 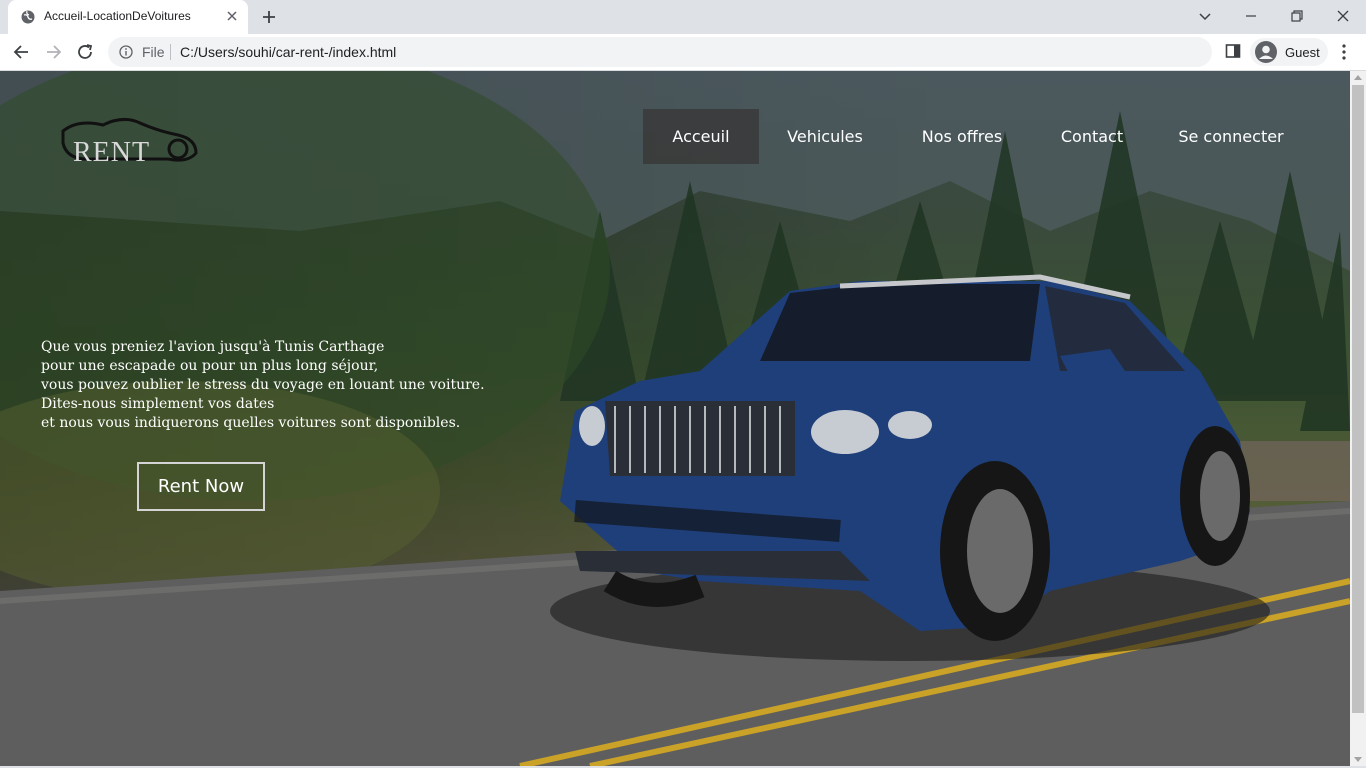 What do you see at coordinates (825, 136) in the screenshot?
I see `nav-item-vehicules: Vehicules` at bounding box center [825, 136].